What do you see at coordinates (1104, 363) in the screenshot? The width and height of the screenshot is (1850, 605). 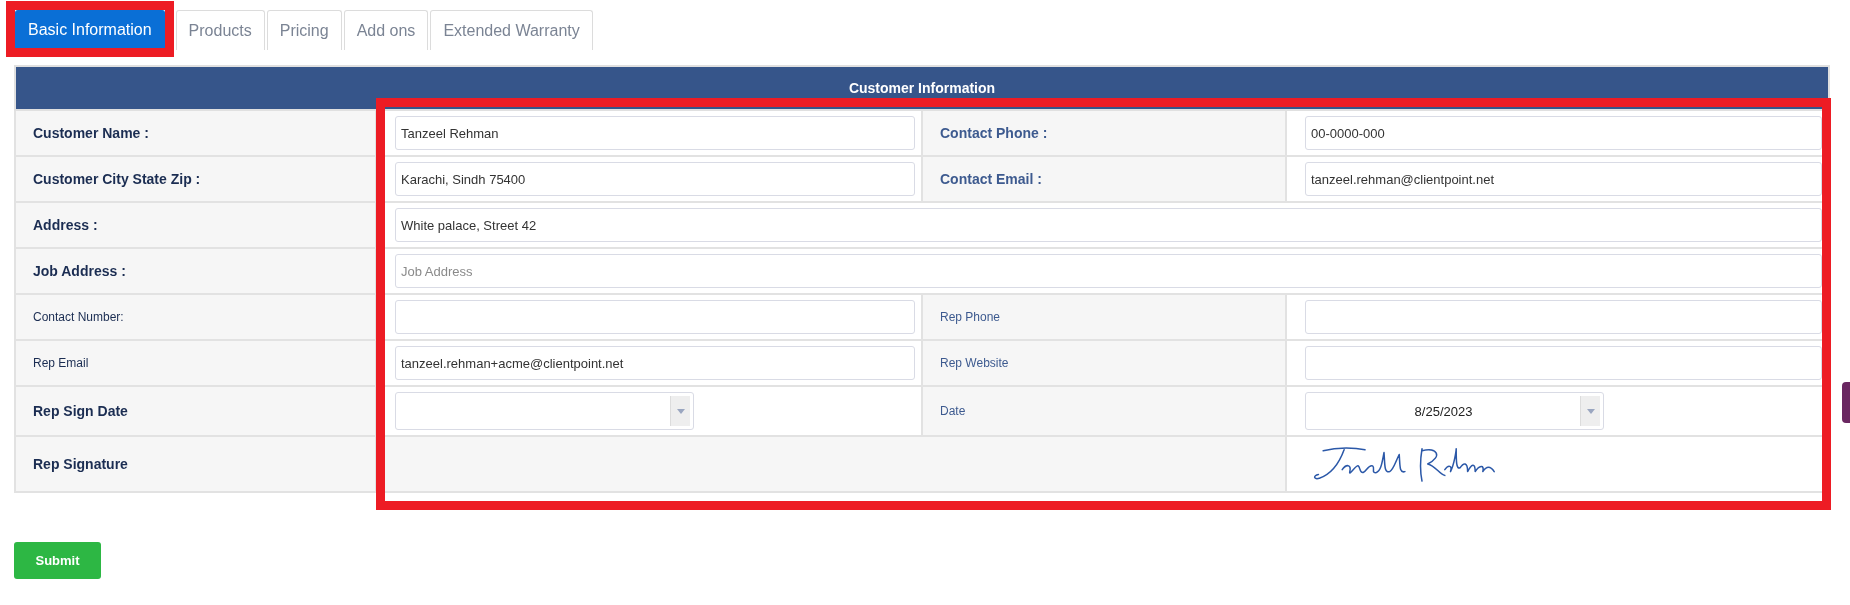 I see `field-label: Rep Website` at bounding box center [1104, 363].